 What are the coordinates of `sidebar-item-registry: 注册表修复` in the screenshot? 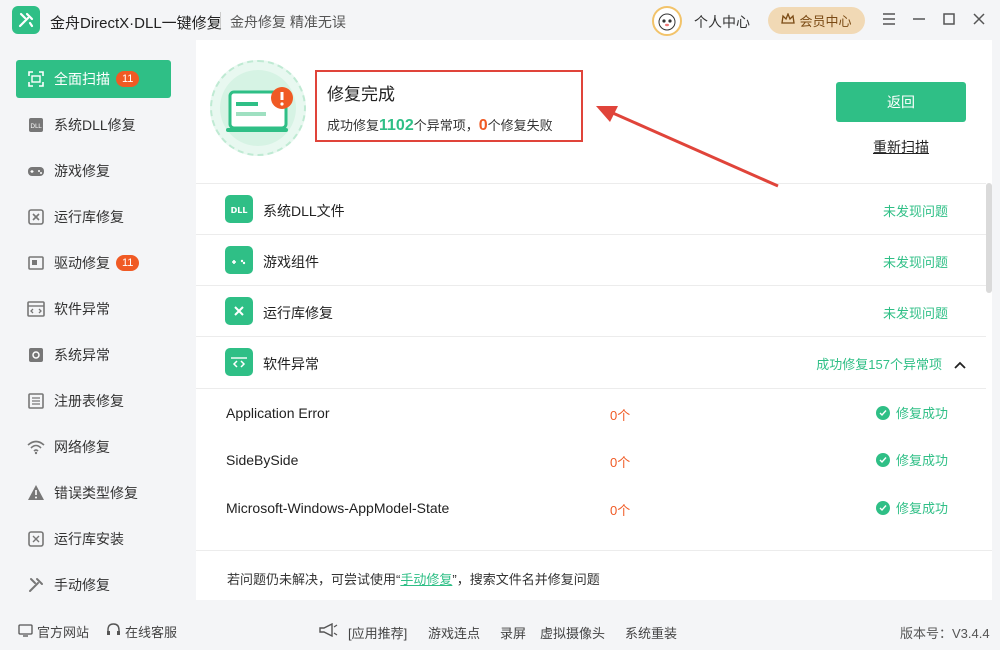 It's located at (93, 401).